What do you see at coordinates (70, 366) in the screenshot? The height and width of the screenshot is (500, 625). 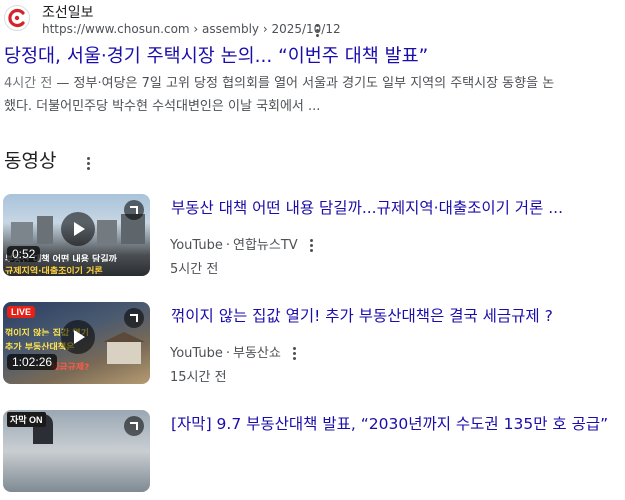 I see `thumbnail-caption-bottom: 세금규제?` at bounding box center [70, 366].